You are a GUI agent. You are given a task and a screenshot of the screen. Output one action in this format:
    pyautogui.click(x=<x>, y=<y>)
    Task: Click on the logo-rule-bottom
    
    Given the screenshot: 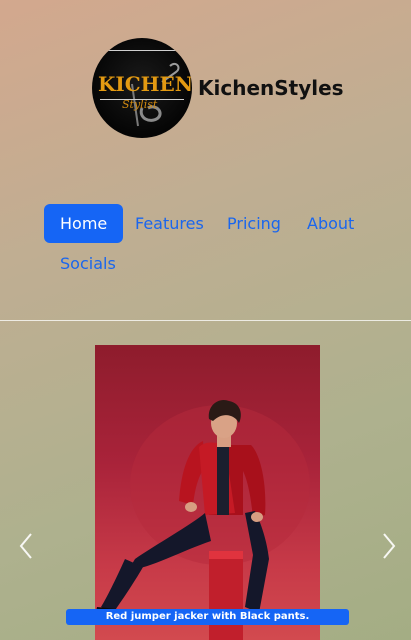 What is the action you would take?
    pyautogui.click(x=142, y=99)
    